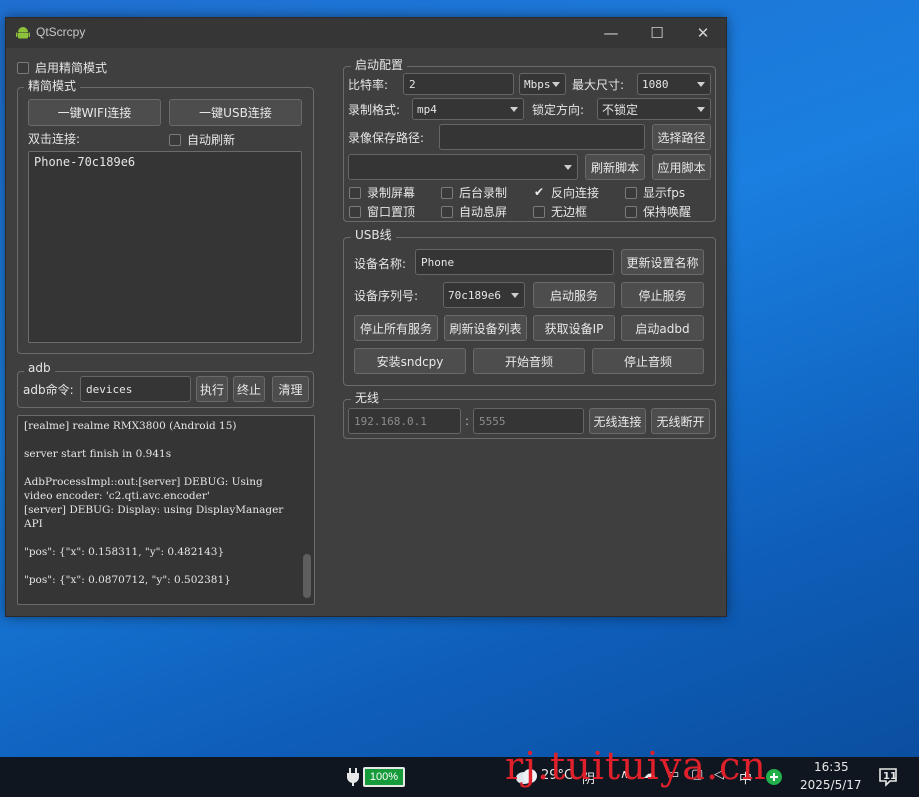 The image size is (919, 797). What do you see at coordinates (212, 389) in the screenshot?
I see `adb-execute-button: 执行` at bounding box center [212, 389].